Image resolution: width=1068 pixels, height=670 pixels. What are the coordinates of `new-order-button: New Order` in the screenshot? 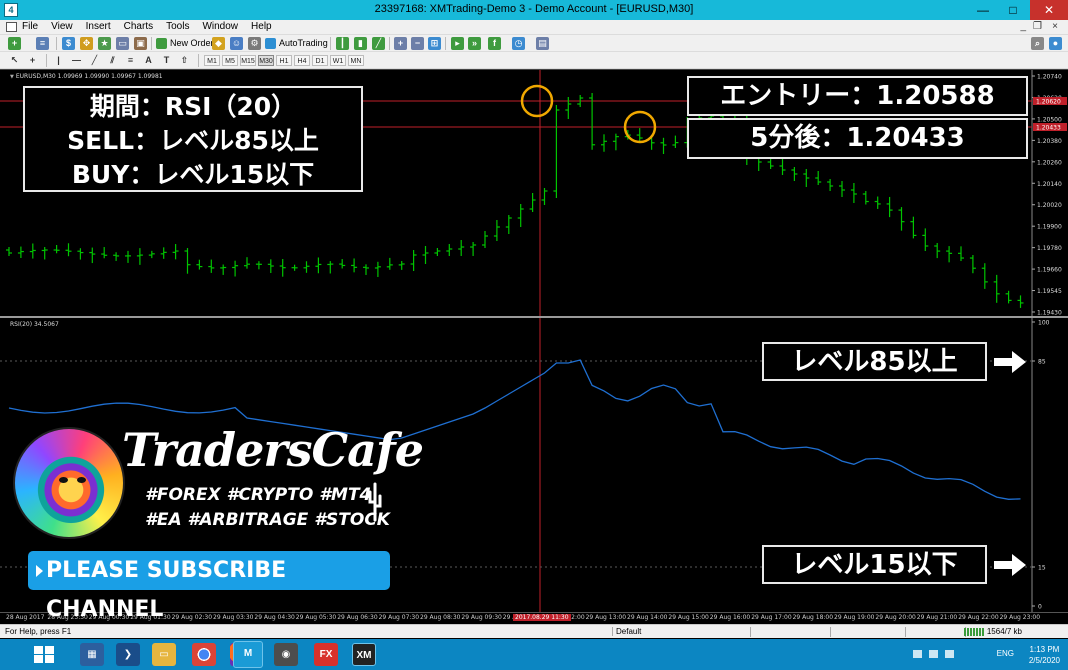 It's located at (185, 43).